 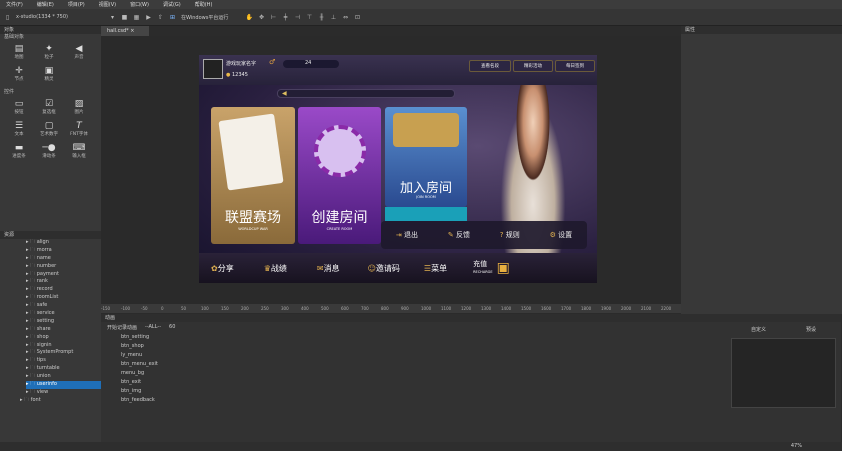 I want to click on card-league: 联盟赛场 WORLDCUP WAR, so click(x=253, y=175).